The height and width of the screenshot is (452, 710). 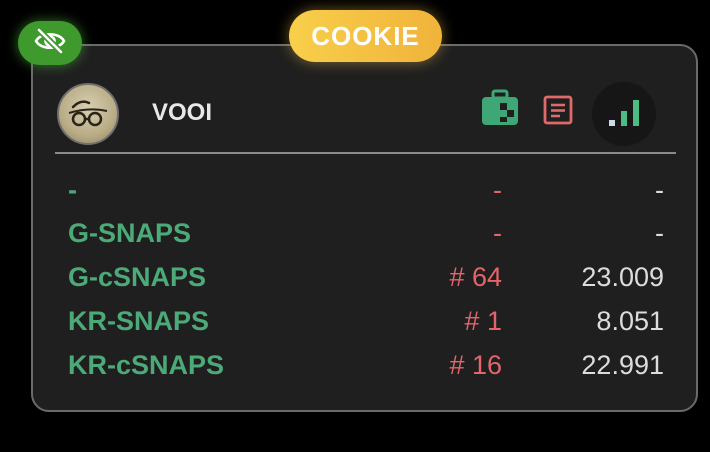 What do you see at coordinates (365, 153) in the screenshot?
I see `header-divider` at bounding box center [365, 153].